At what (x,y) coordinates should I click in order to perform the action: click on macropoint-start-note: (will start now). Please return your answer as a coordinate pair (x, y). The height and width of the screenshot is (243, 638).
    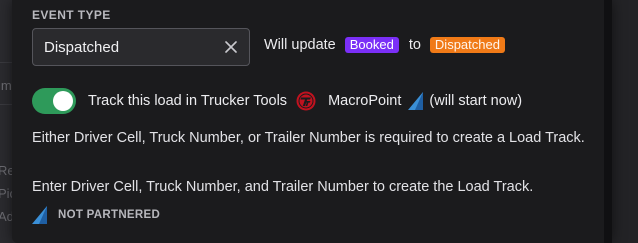
    Looking at the image, I should click on (476, 101).